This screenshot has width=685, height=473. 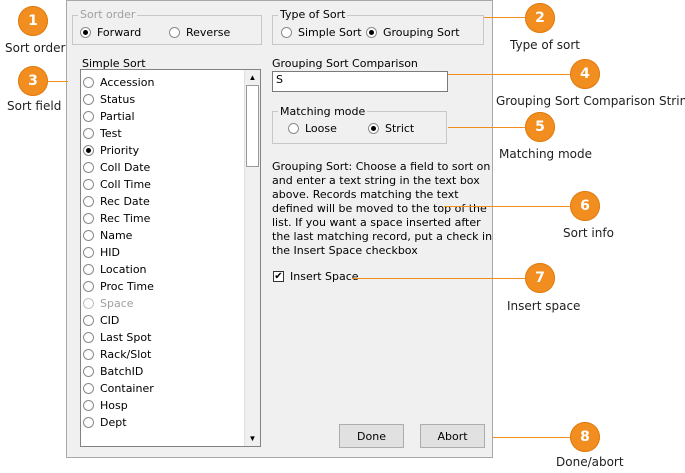 What do you see at coordinates (371, 436) in the screenshot?
I see `done-button: Done` at bounding box center [371, 436].